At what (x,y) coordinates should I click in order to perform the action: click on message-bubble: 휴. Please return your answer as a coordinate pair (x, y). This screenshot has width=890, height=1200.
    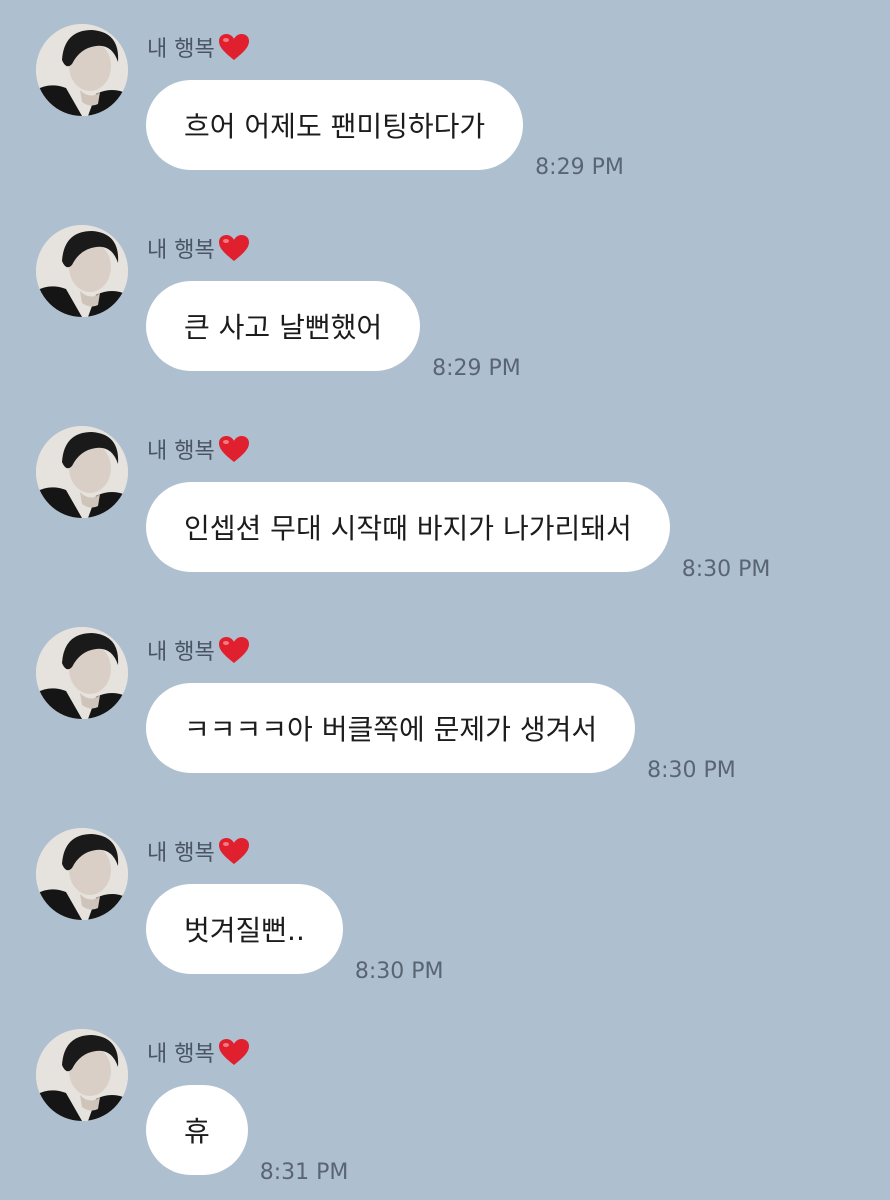
    Looking at the image, I should click on (197, 1130).